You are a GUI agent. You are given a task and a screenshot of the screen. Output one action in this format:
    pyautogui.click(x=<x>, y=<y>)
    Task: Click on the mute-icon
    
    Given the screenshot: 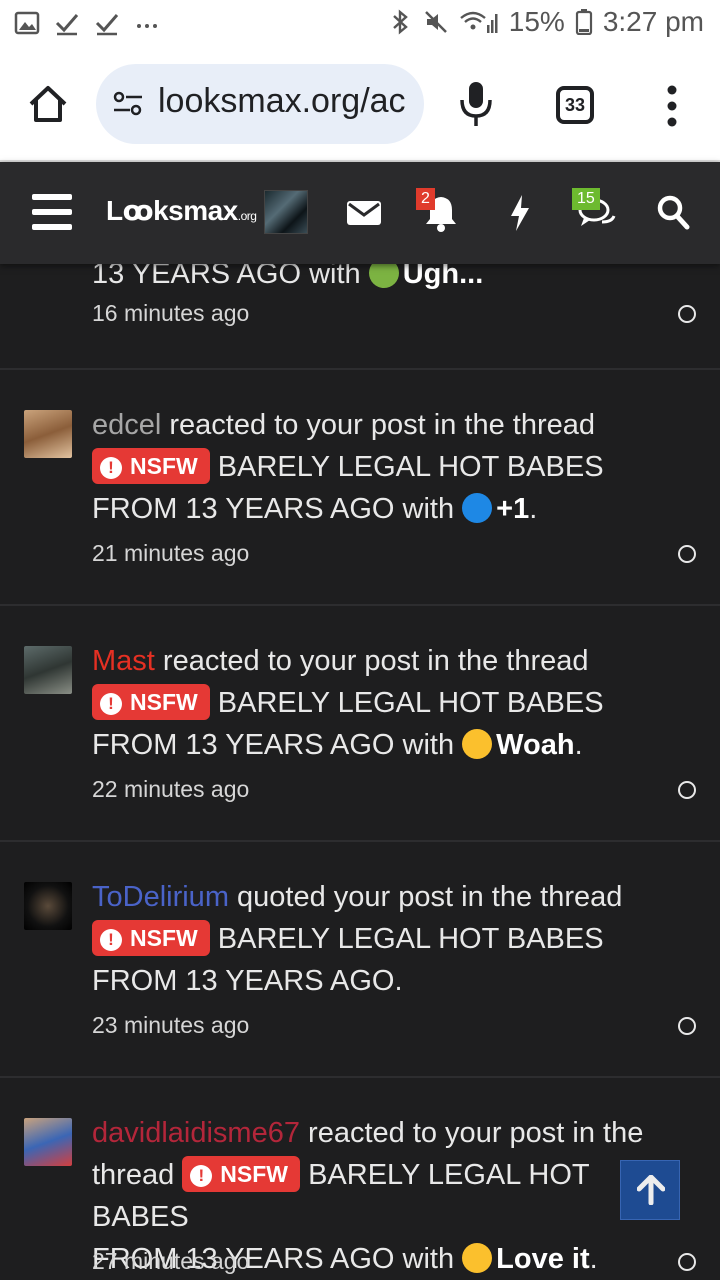 What is the action you would take?
    pyautogui.click(x=435, y=22)
    